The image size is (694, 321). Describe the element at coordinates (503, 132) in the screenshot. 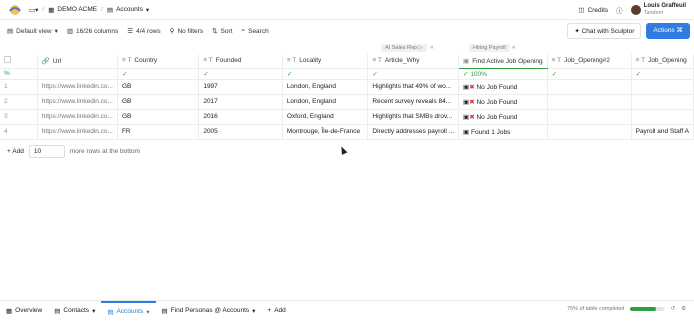

I see `job-cell: ▣ Found 1 Jobs` at that location.